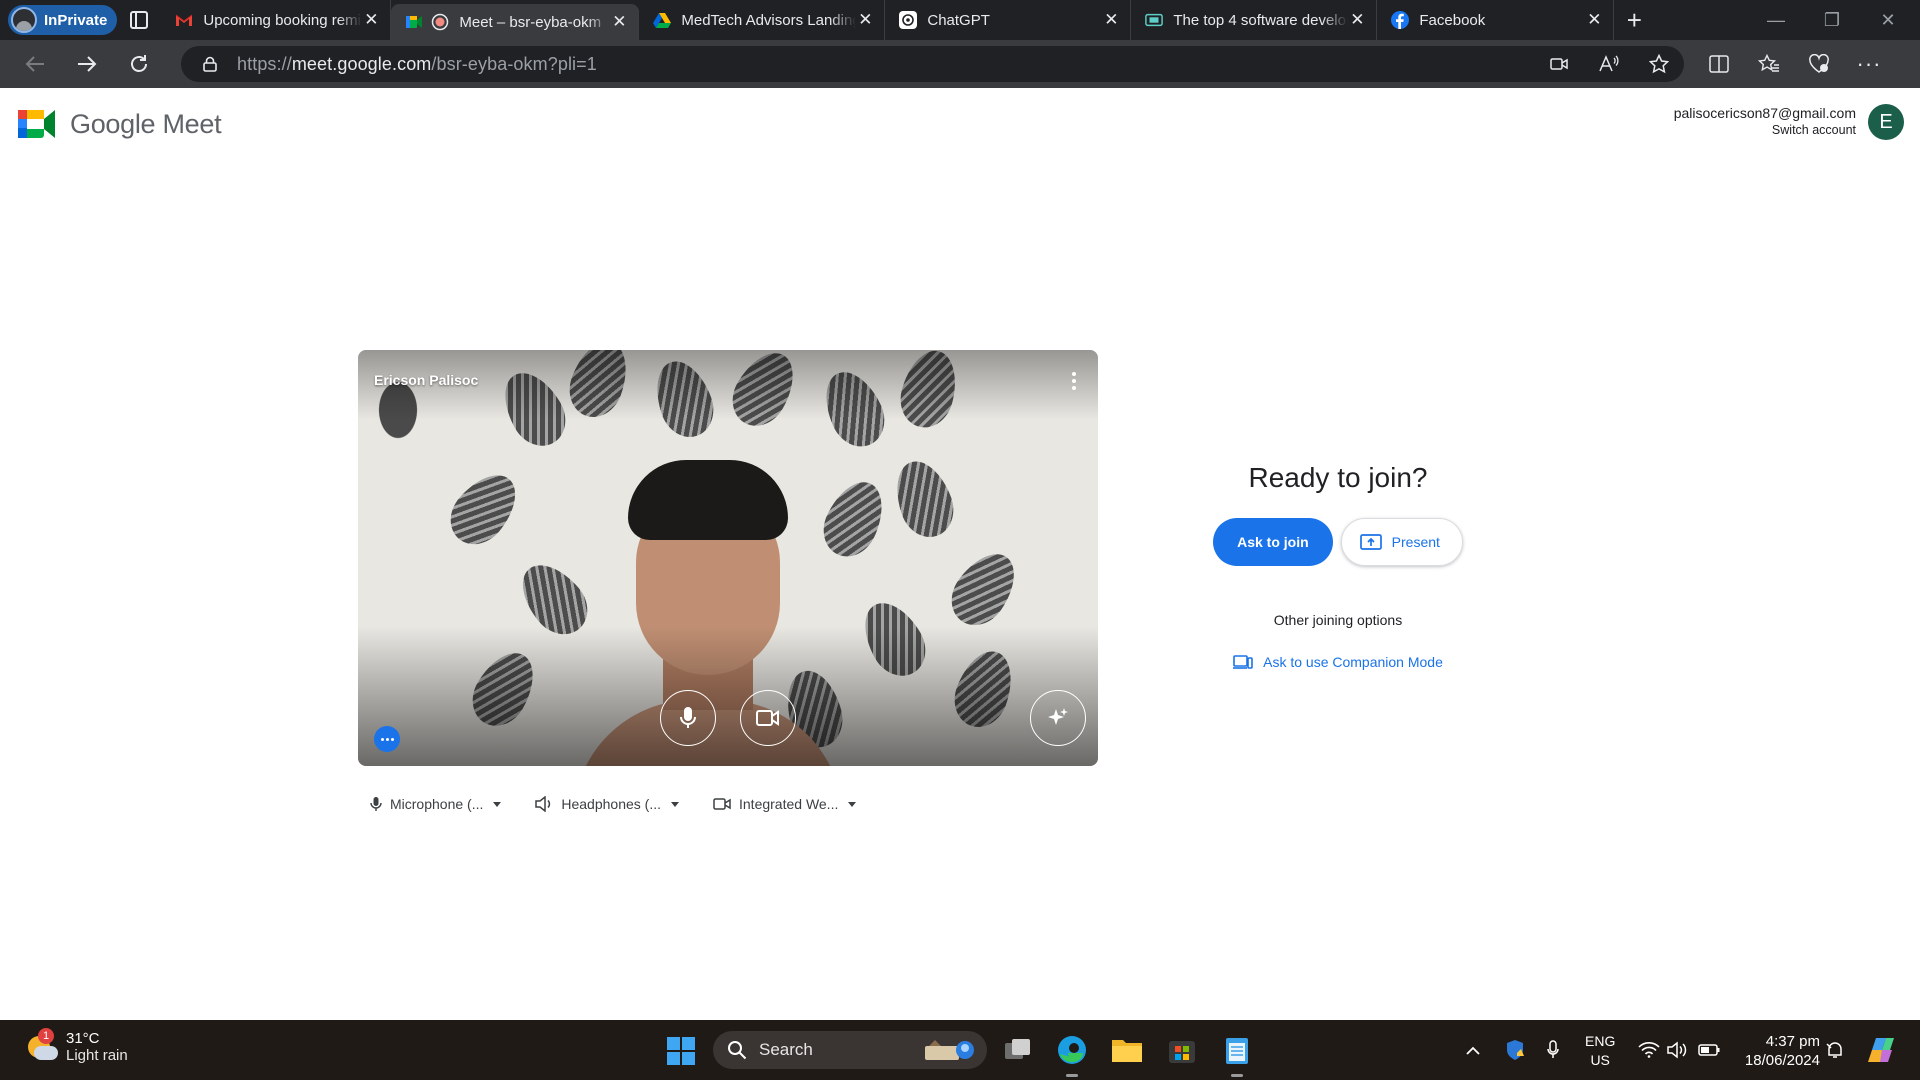 Image resolution: width=1920 pixels, height=1080 pixels. What do you see at coordinates (24, 20) in the screenshot?
I see `profile-avatar-icon` at bounding box center [24, 20].